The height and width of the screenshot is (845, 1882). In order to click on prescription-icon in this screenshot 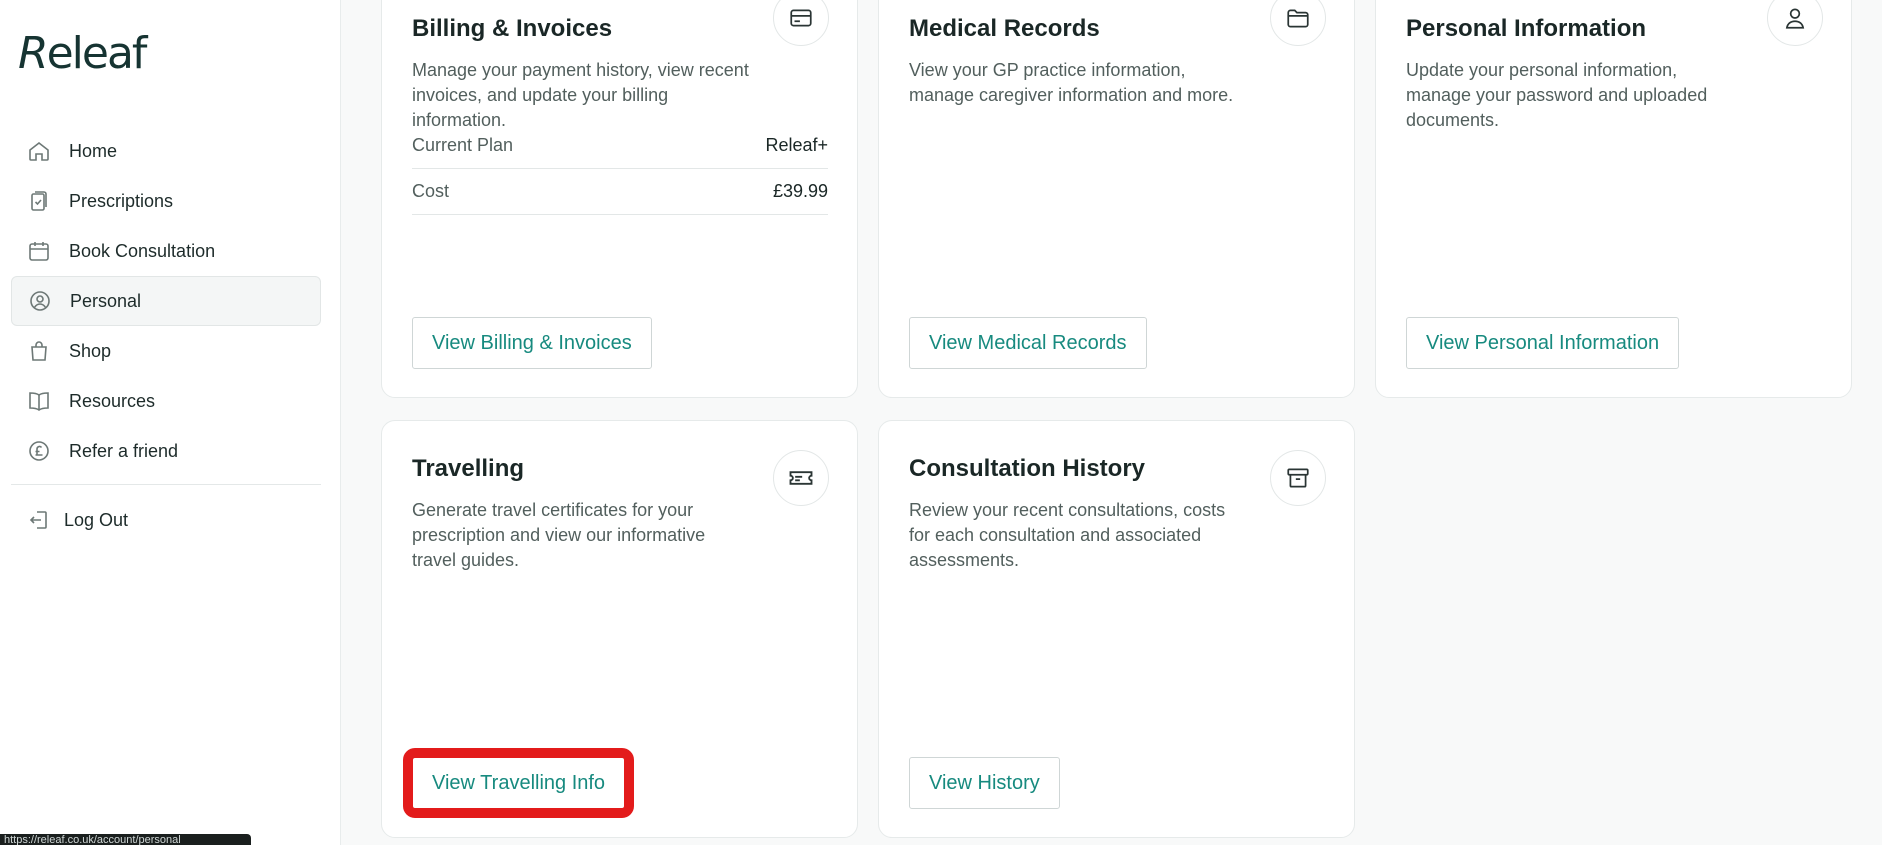, I will do `click(39, 201)`.